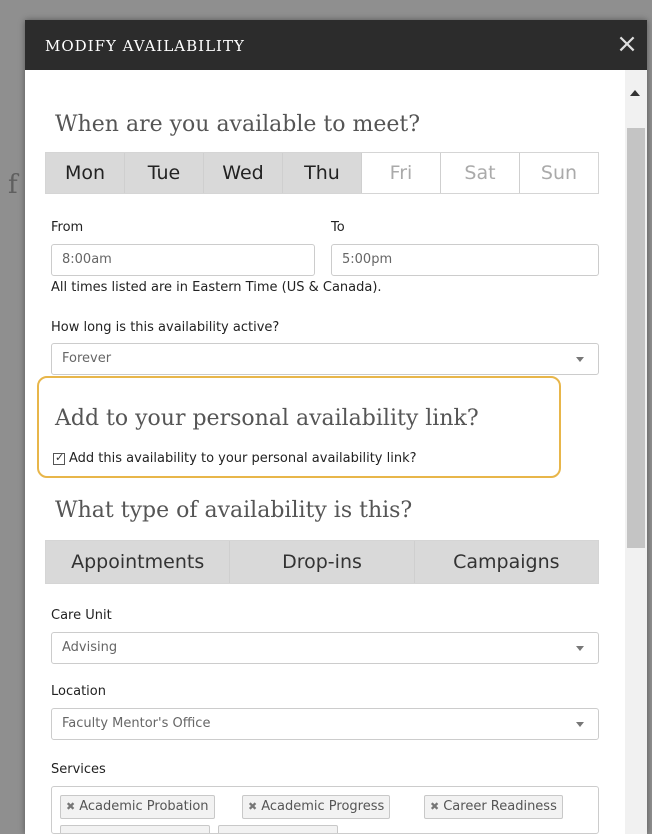 Image resolution: width=652 pixels, height=834 pixels. I want to click on care-unit-label: Care Unit, so click(81, 615).